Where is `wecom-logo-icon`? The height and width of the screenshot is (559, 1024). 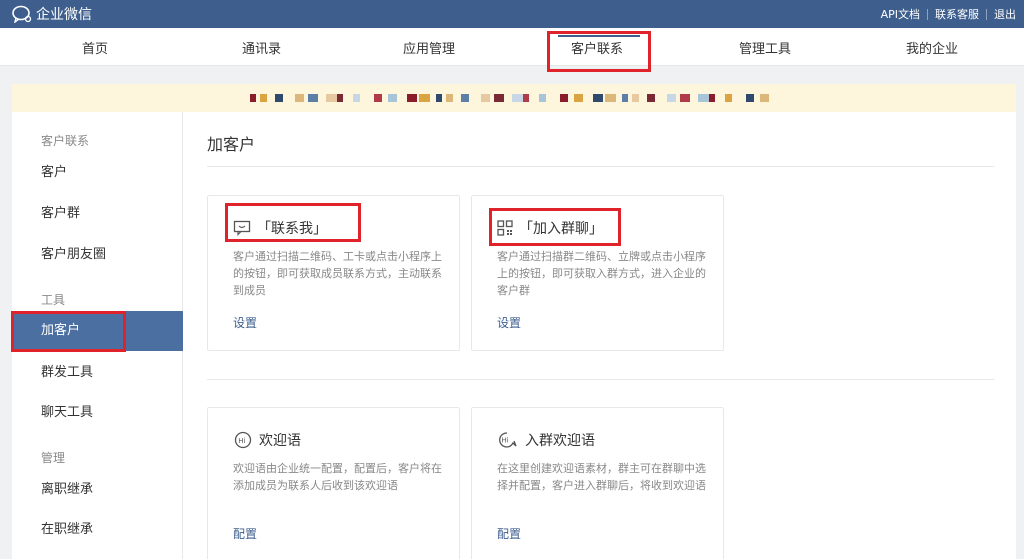
wecom-logo-icon is located at coordinates (22, 14).